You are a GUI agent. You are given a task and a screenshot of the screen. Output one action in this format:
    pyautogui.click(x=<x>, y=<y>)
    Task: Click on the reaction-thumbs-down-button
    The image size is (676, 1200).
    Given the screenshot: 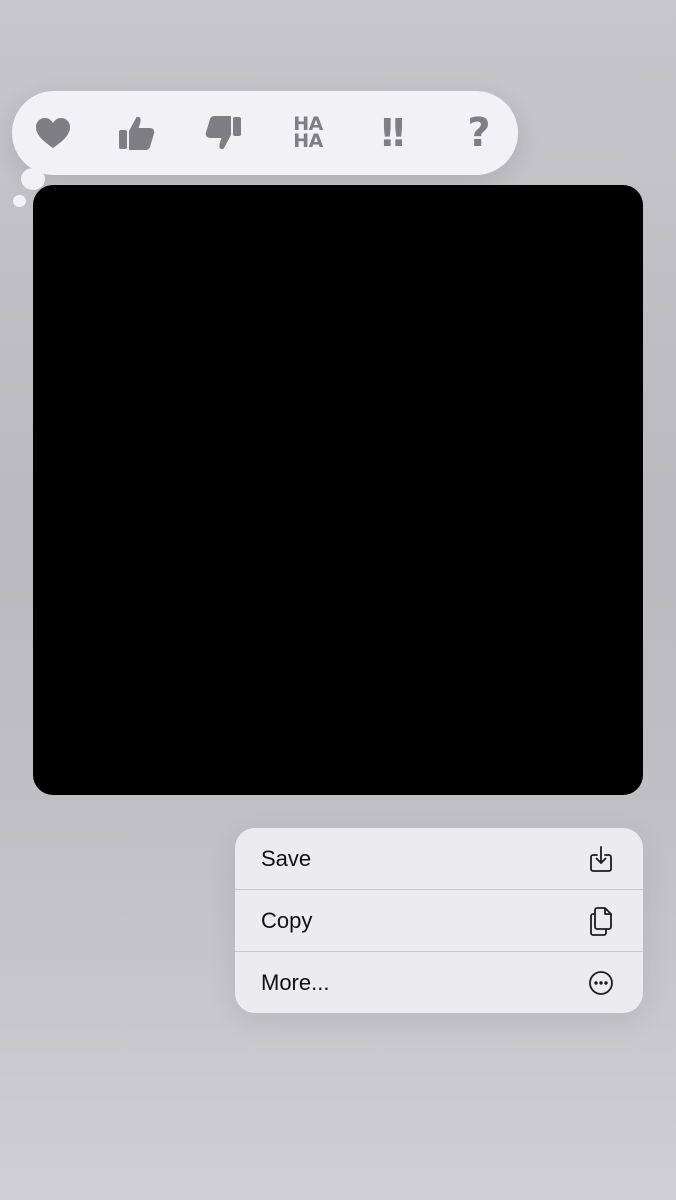 What is the action you would take?
    pyautogui.click(x=223, y=133)
    